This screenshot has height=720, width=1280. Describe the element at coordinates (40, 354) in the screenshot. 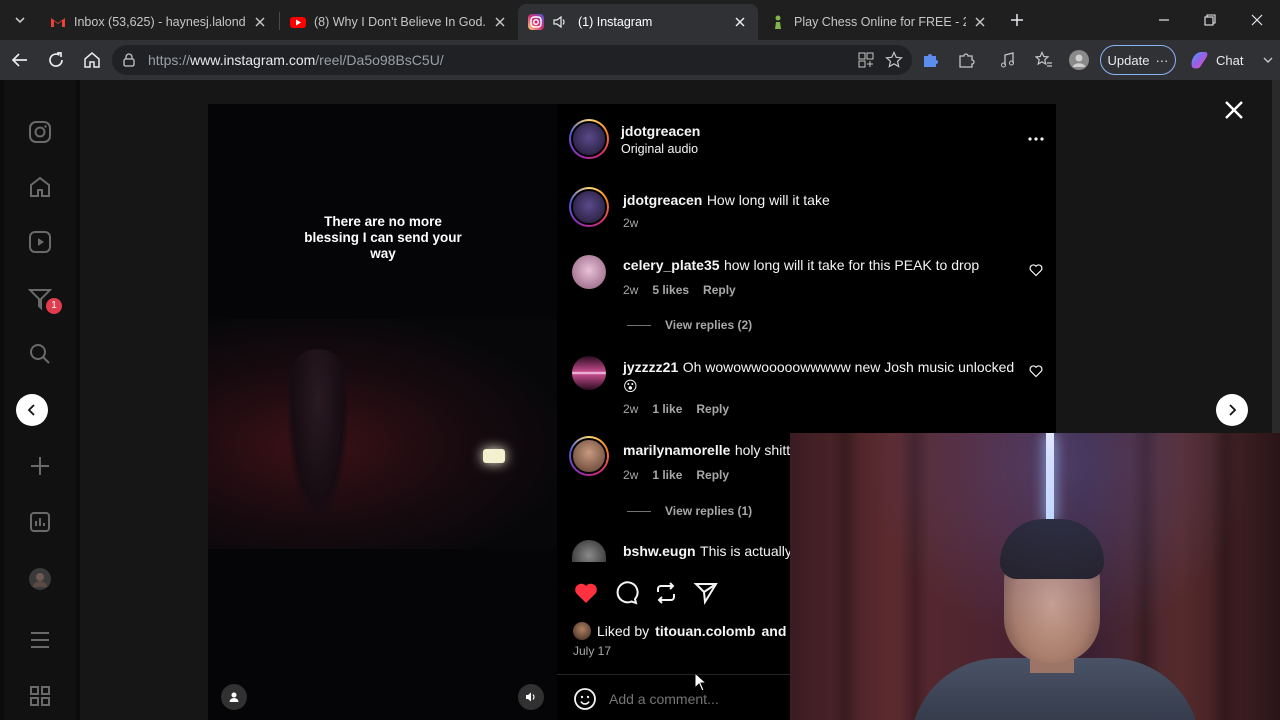

I see `search-icon` at that location.